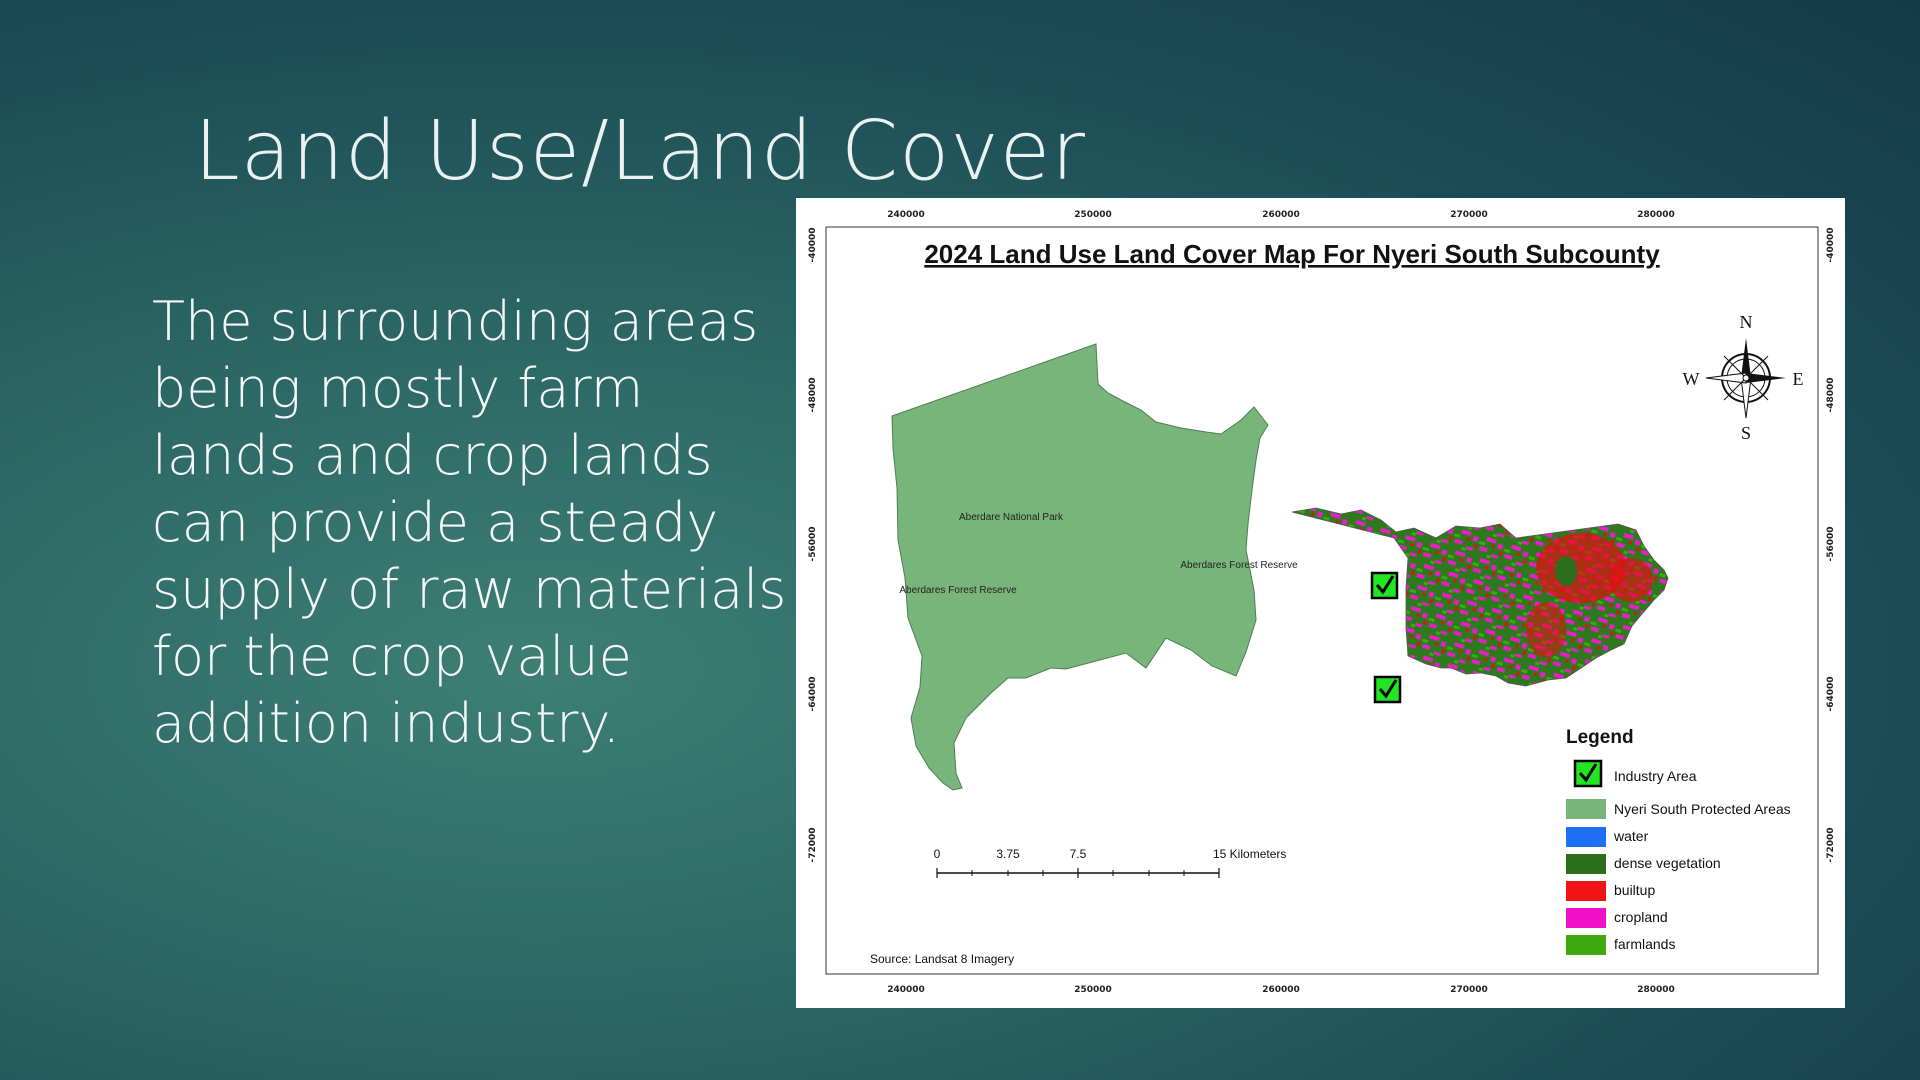  I want to click on label-aberdares-forest-reserve-west: Aberdares Forest Reserve, so click(958, 590).